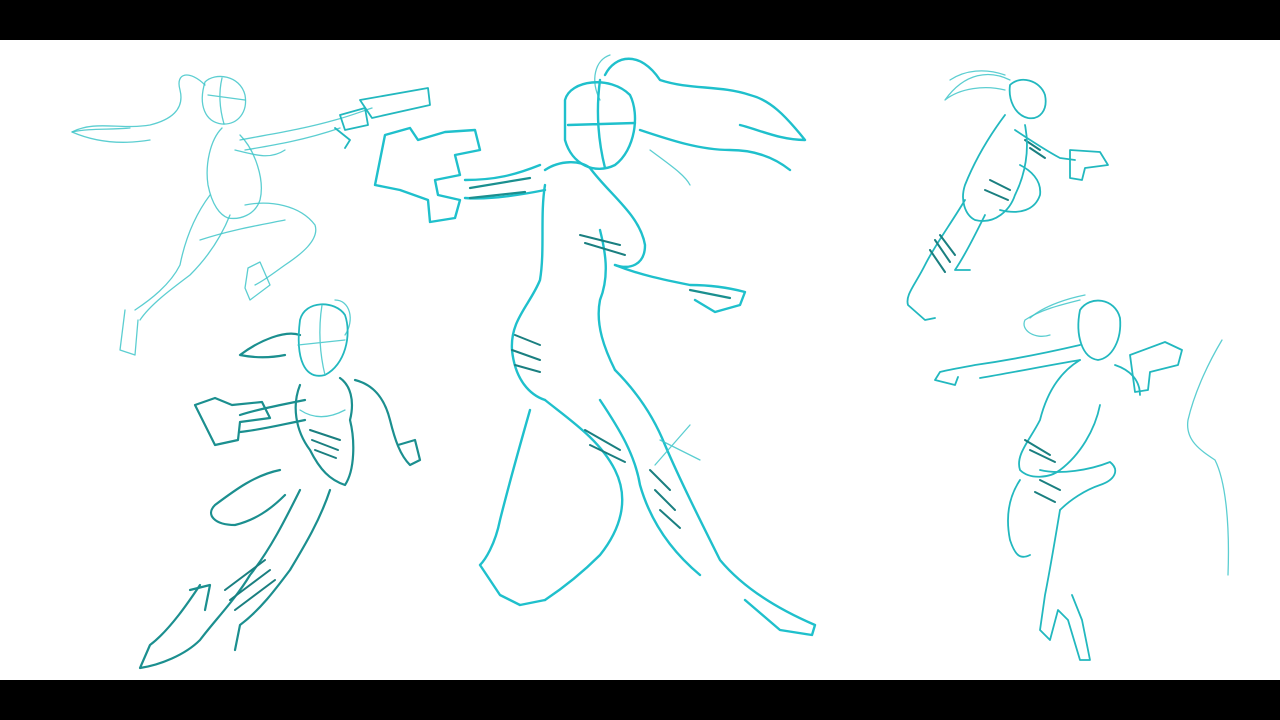 The height and width of the screenshot is (720, 1280). What do you see at coordinates (1082, 477) in the screenshot?
I see `kneeling-figure-bottom-right` at bounding box center [1082, 477].